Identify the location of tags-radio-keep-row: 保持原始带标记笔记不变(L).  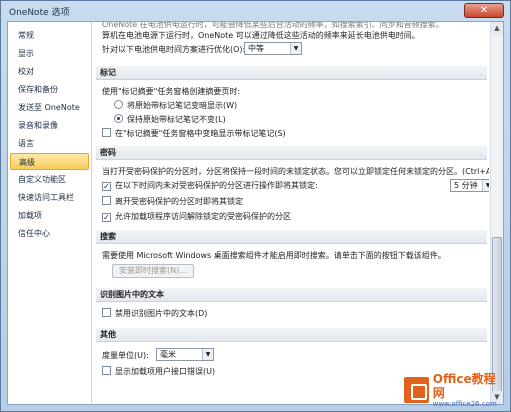
(170, 119).